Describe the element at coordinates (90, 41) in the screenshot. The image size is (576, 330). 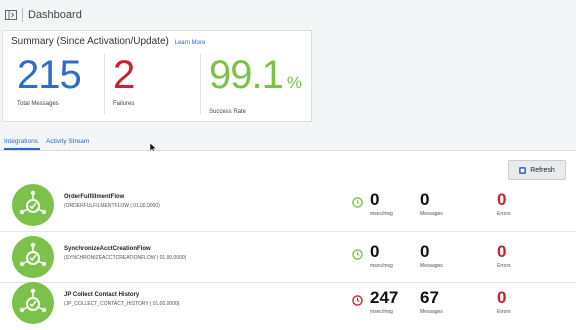
I see `summary-title-text: Summary (Since Activation/Update)` at that location.